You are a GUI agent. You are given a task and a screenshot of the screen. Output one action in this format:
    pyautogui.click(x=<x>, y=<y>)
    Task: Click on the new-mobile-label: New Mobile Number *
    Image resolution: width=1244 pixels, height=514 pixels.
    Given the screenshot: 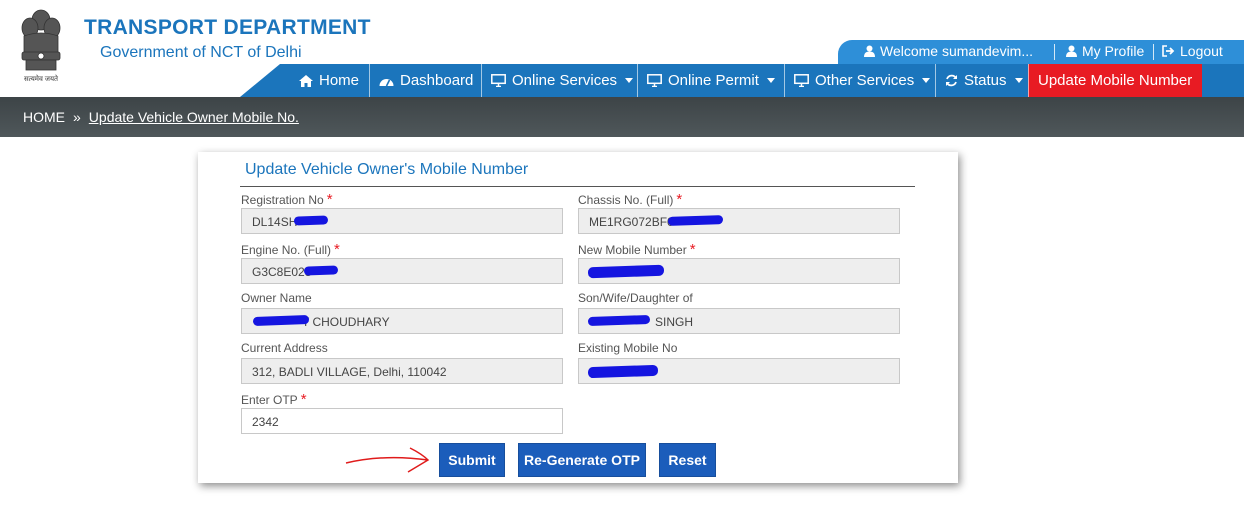 What is the action you would take?
    pyautogui.click(x=637, y=249)
    